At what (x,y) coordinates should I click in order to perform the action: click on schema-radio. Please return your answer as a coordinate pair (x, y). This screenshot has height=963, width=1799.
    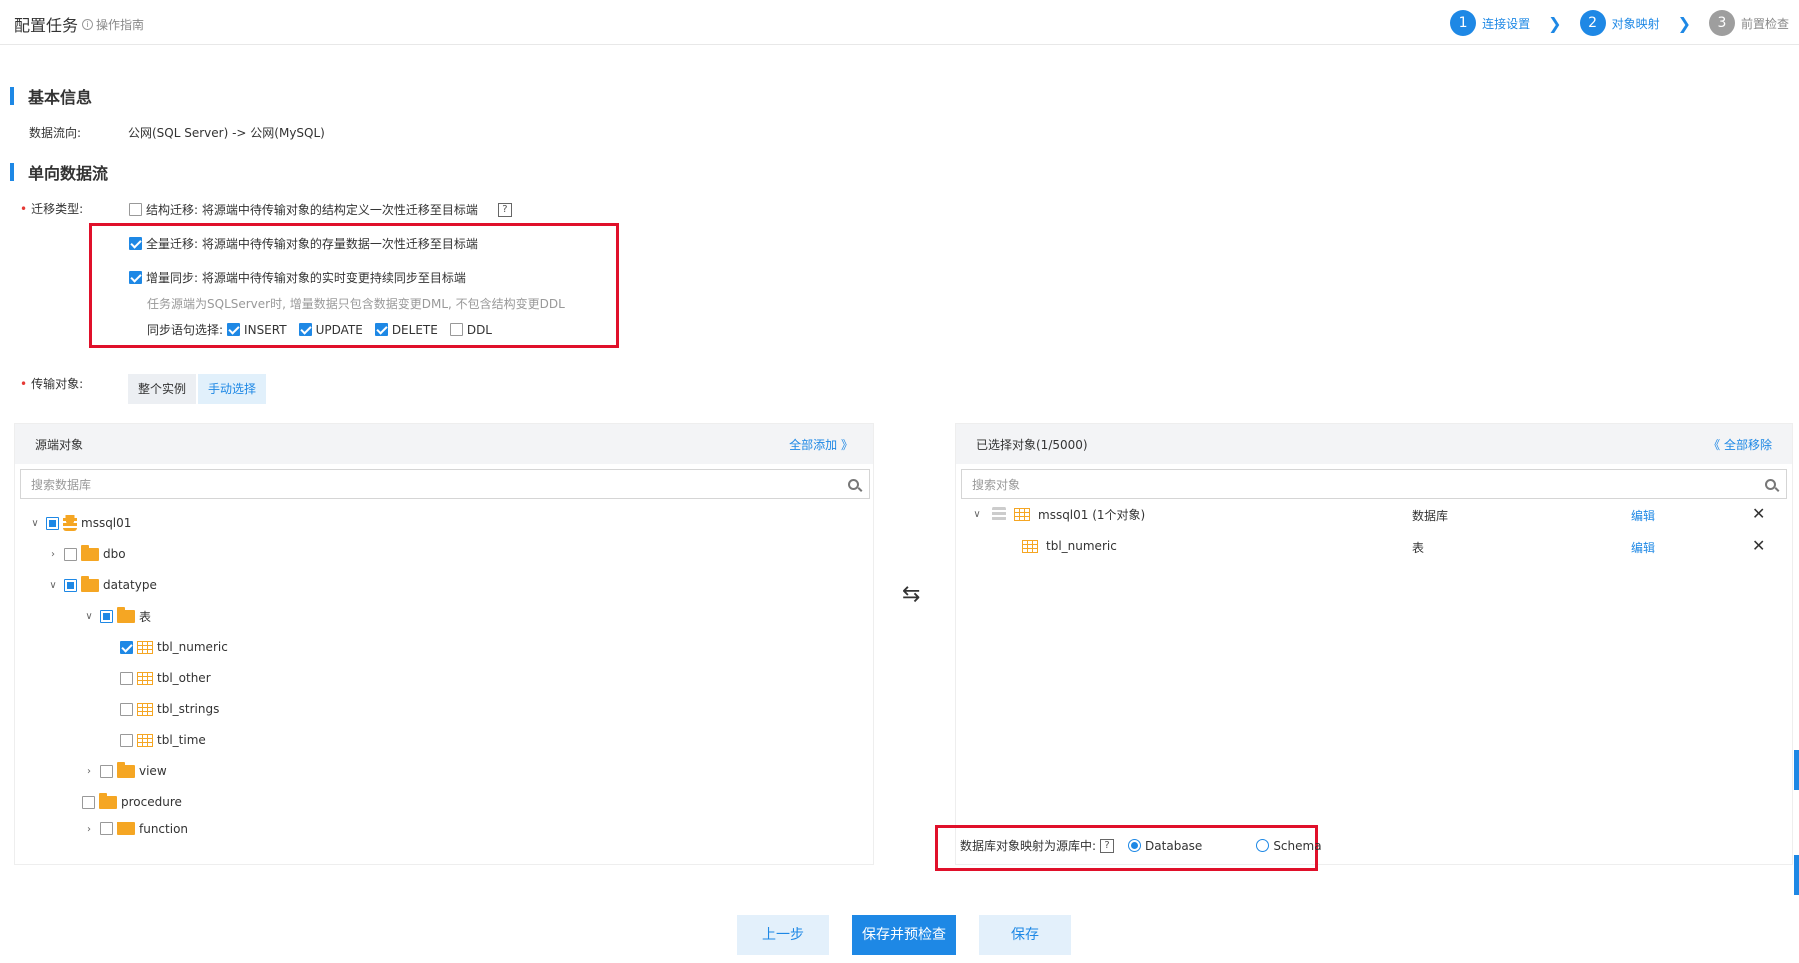
    Looking at the image, I should click on (1263, 845).